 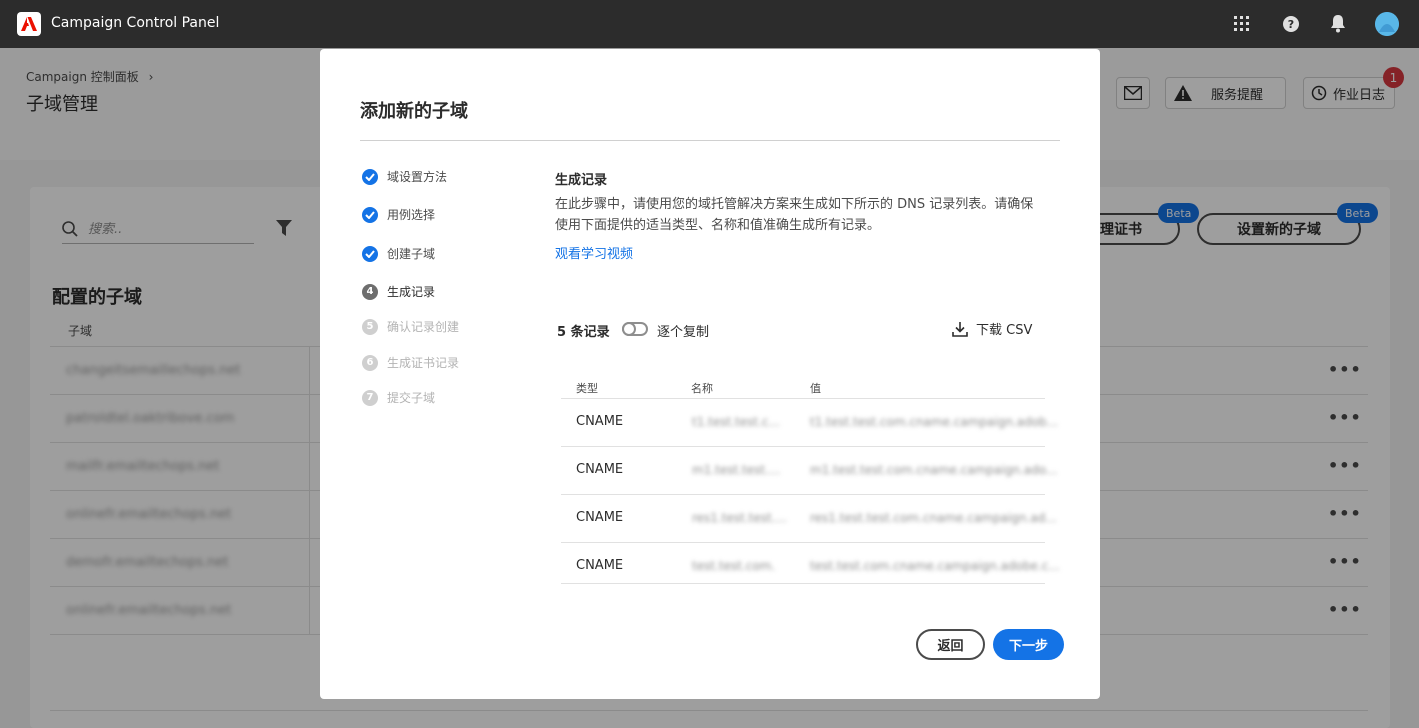 What do you see at coordinates (370, 397) in the screenshot?
I see `step-number: 7` at bounding box center [370, 397].